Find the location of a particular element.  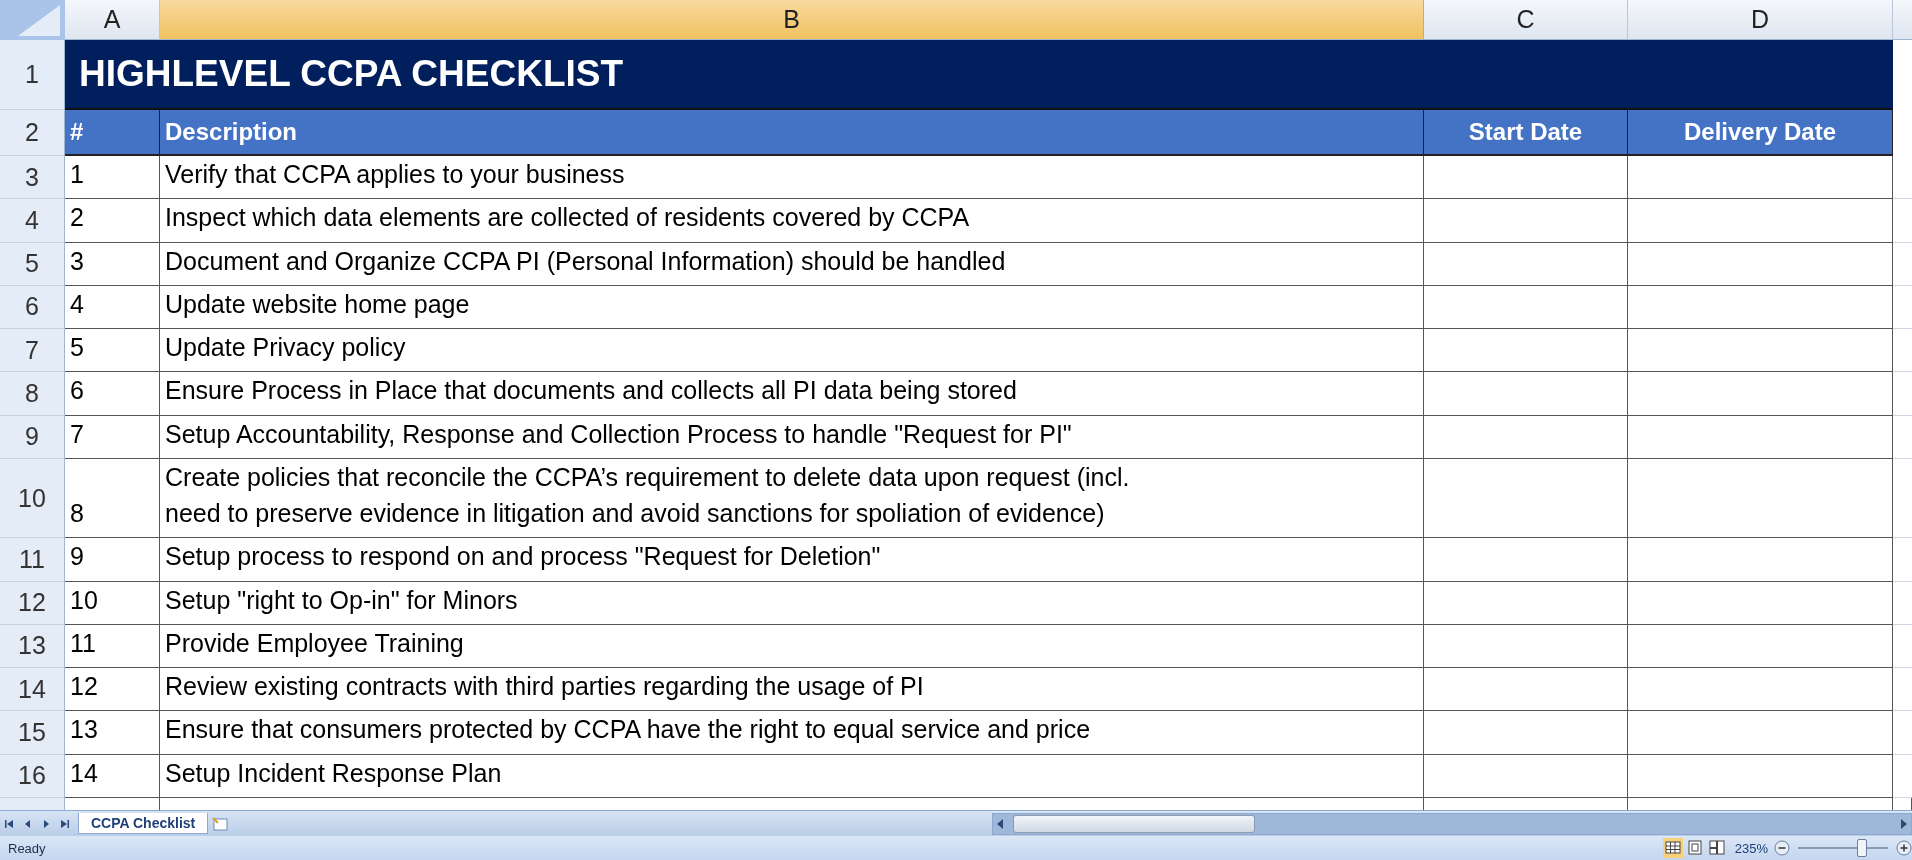

row-header: 8 is located at coordinates (32, 394).